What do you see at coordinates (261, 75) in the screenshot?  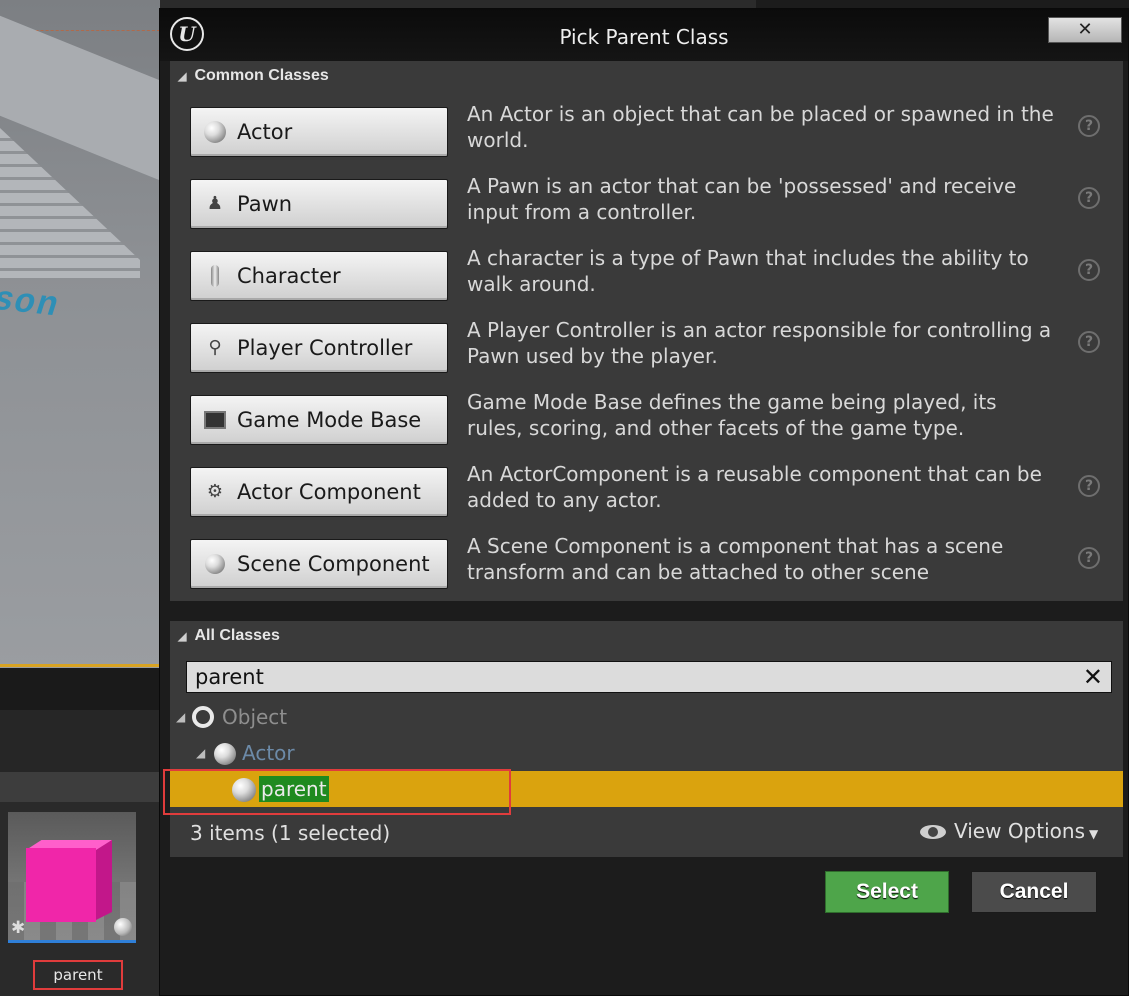 I see `common-classes-title: Common Classes` at bounding box center [261, 75].